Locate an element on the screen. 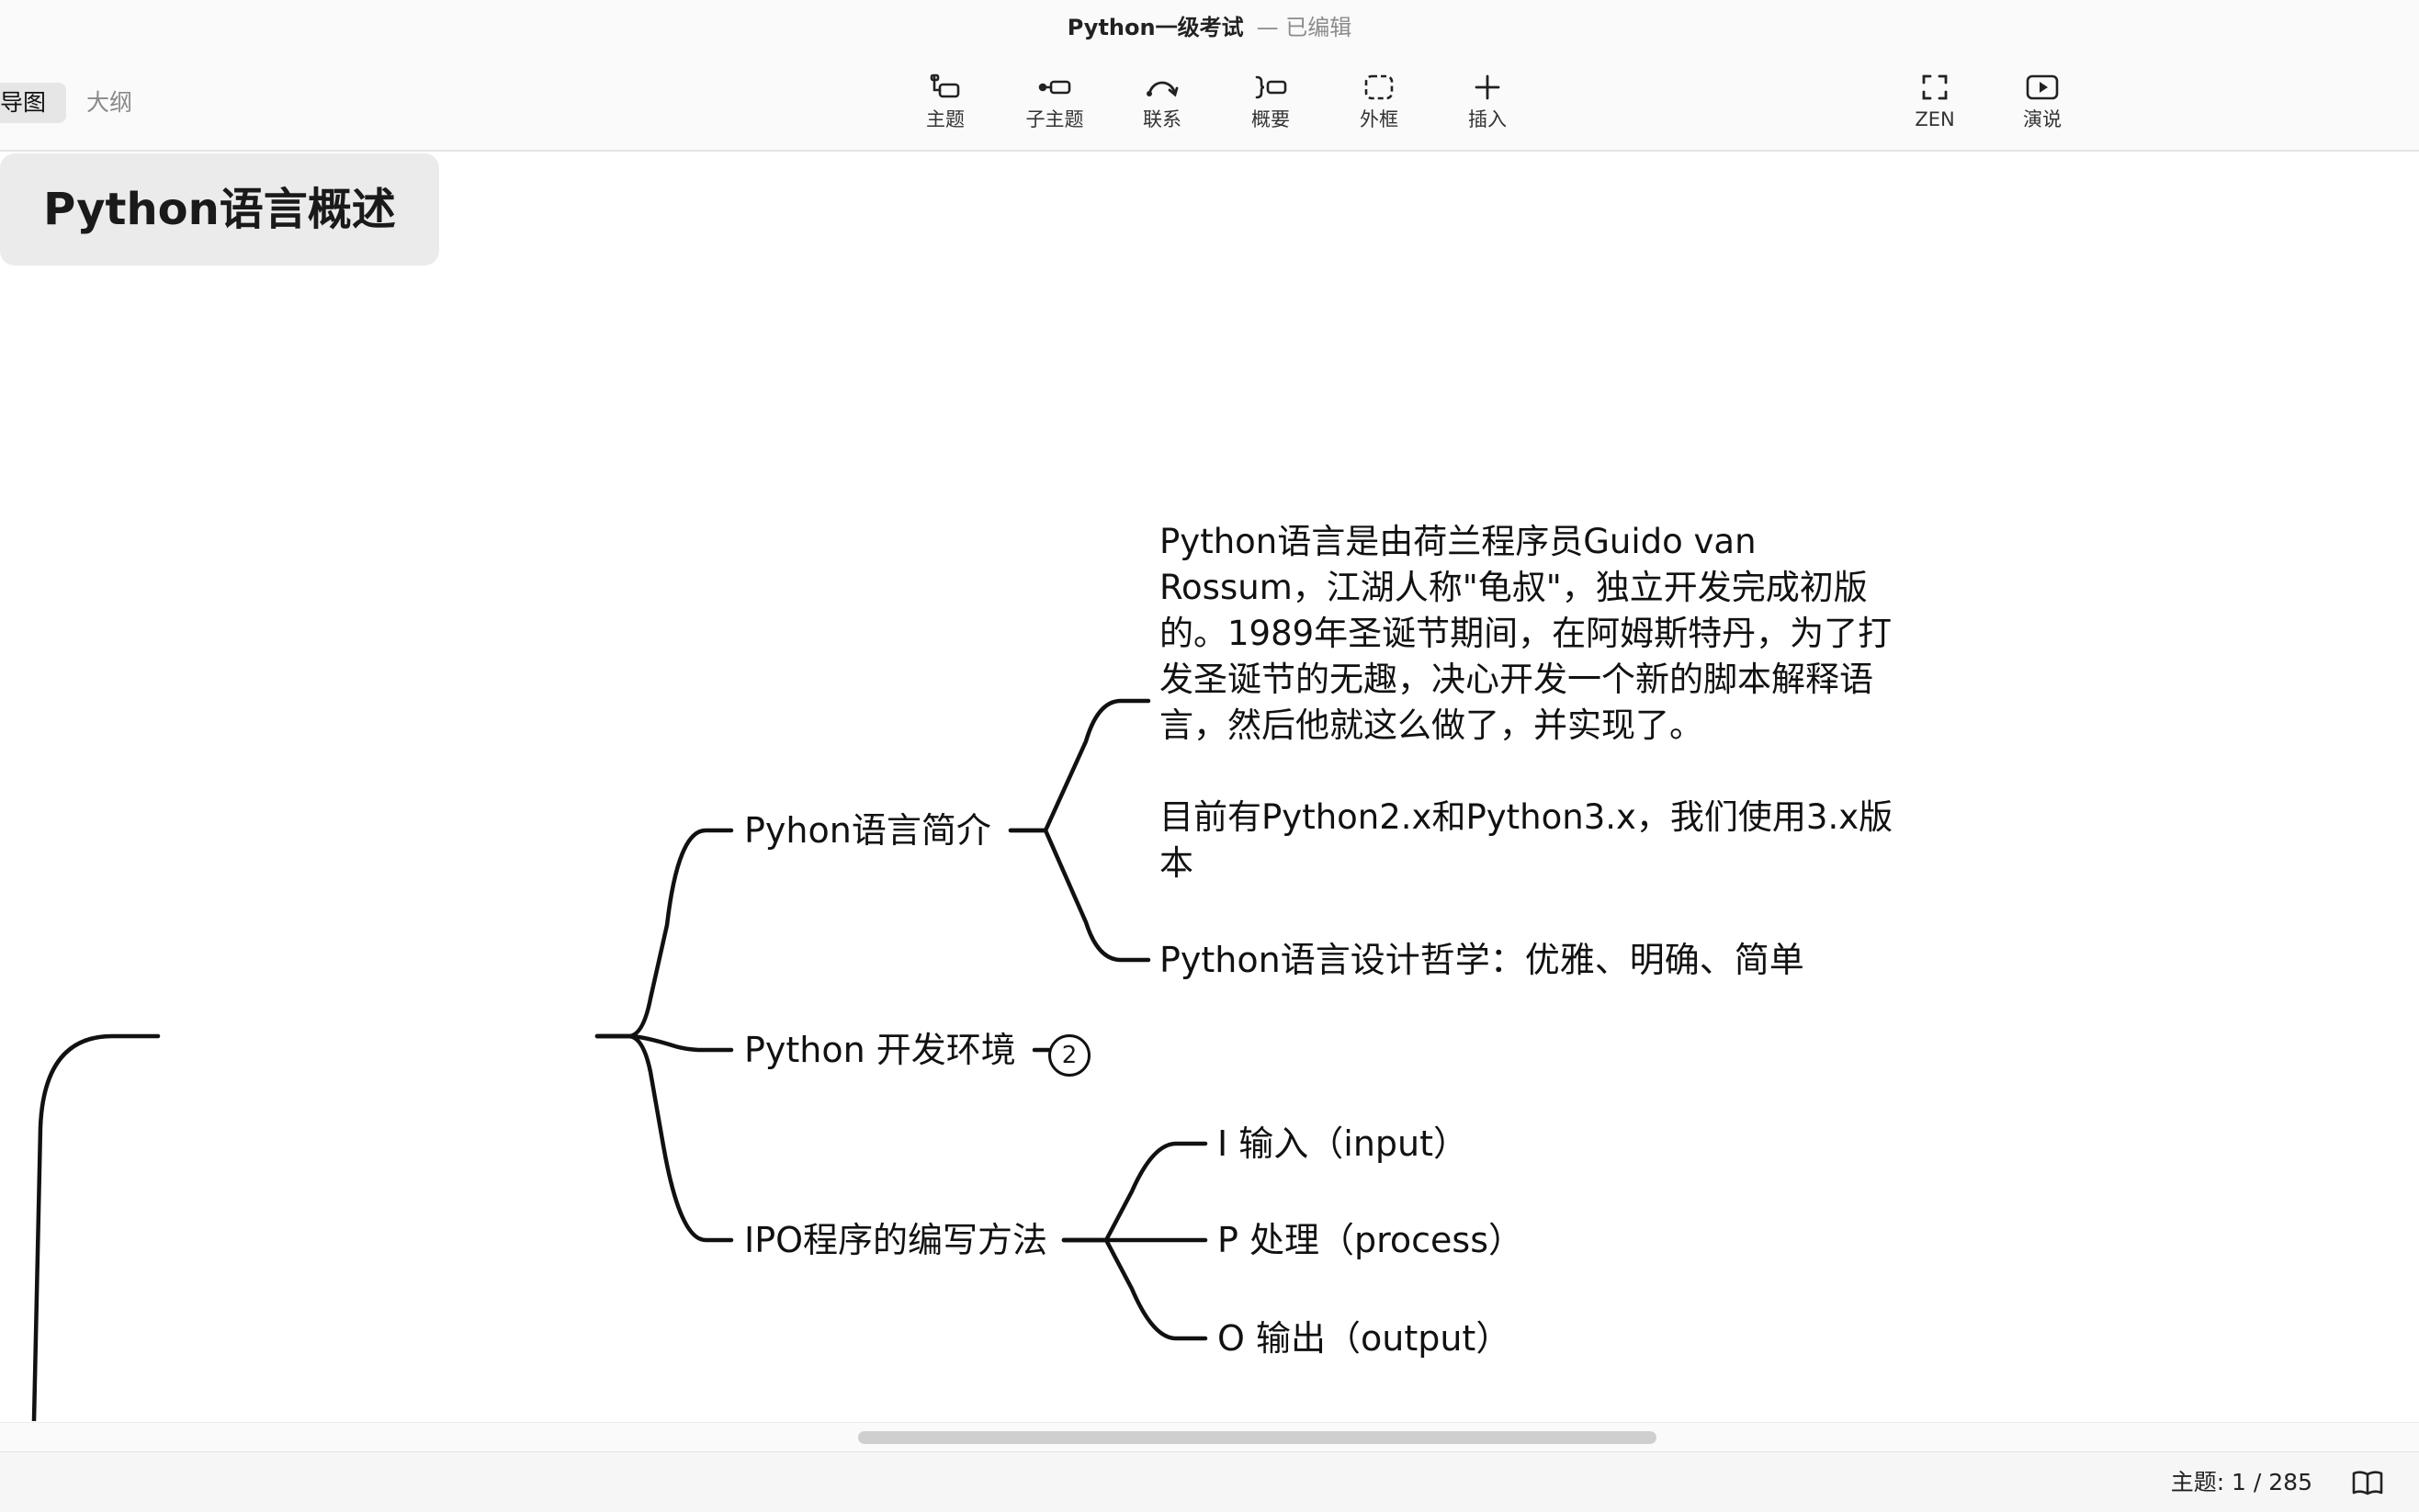 The image size is (2419, 1512). topic-icon is located at coordinates (945, 85).